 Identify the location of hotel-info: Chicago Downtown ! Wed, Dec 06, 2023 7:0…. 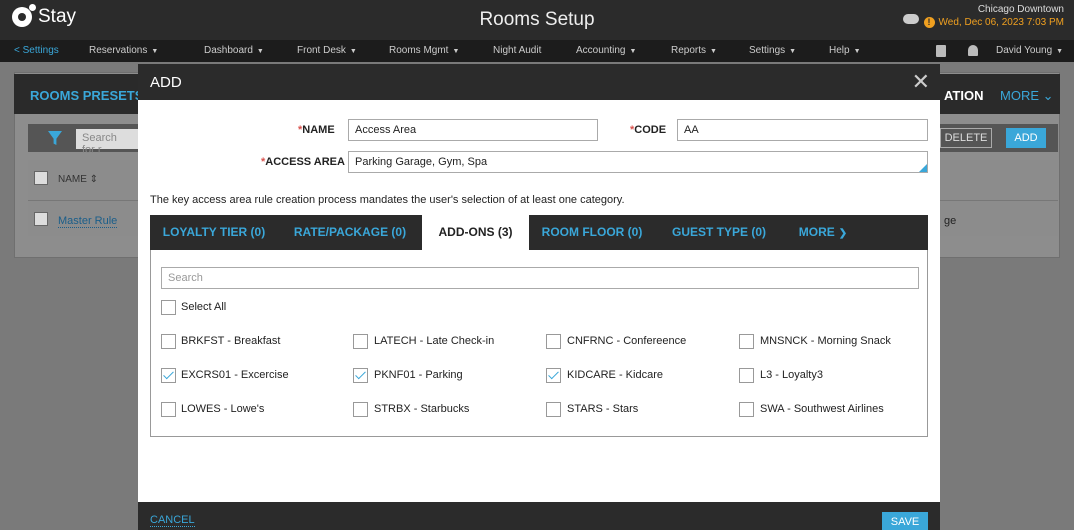
(993, 16).